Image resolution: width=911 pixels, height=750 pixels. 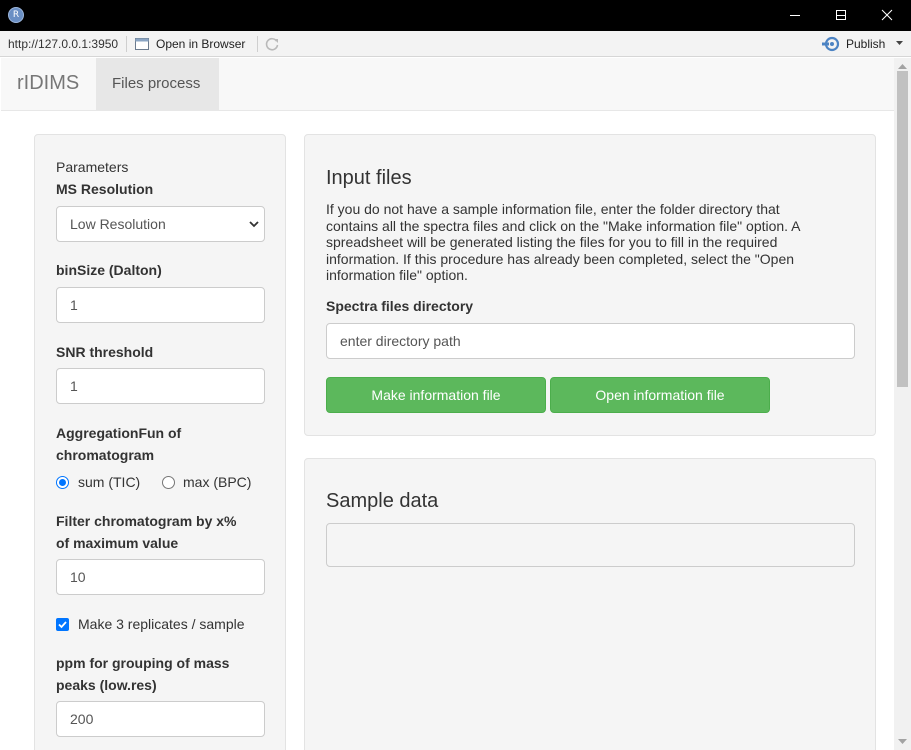 I want to click on ms-resolution-select: Low Resolution, so click(x=160, y=224).